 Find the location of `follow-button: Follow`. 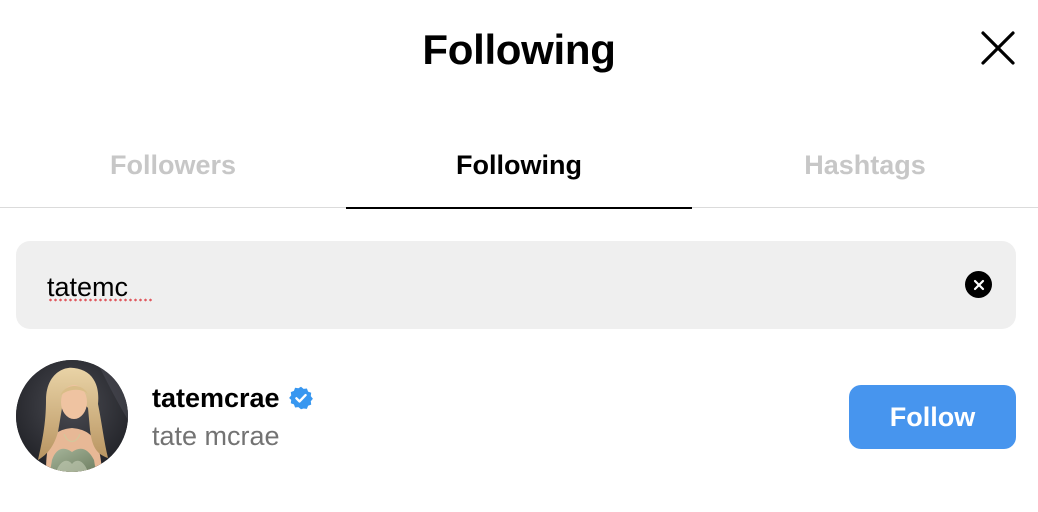

follow-button: Follow is located at coordinates (932, 417).